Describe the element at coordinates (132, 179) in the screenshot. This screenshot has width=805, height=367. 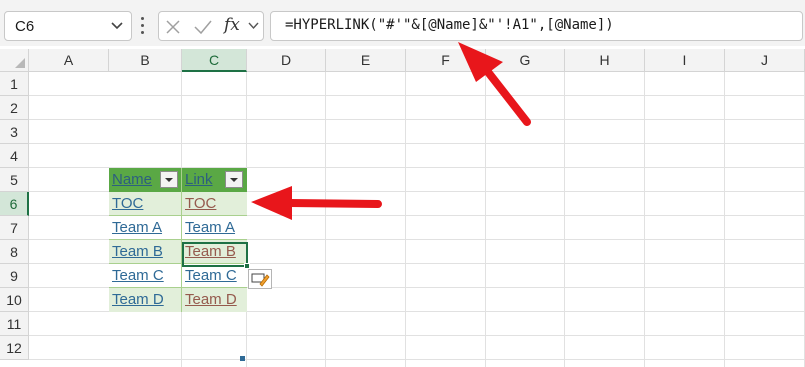
I see `table-header-name-text: Name` at that location.